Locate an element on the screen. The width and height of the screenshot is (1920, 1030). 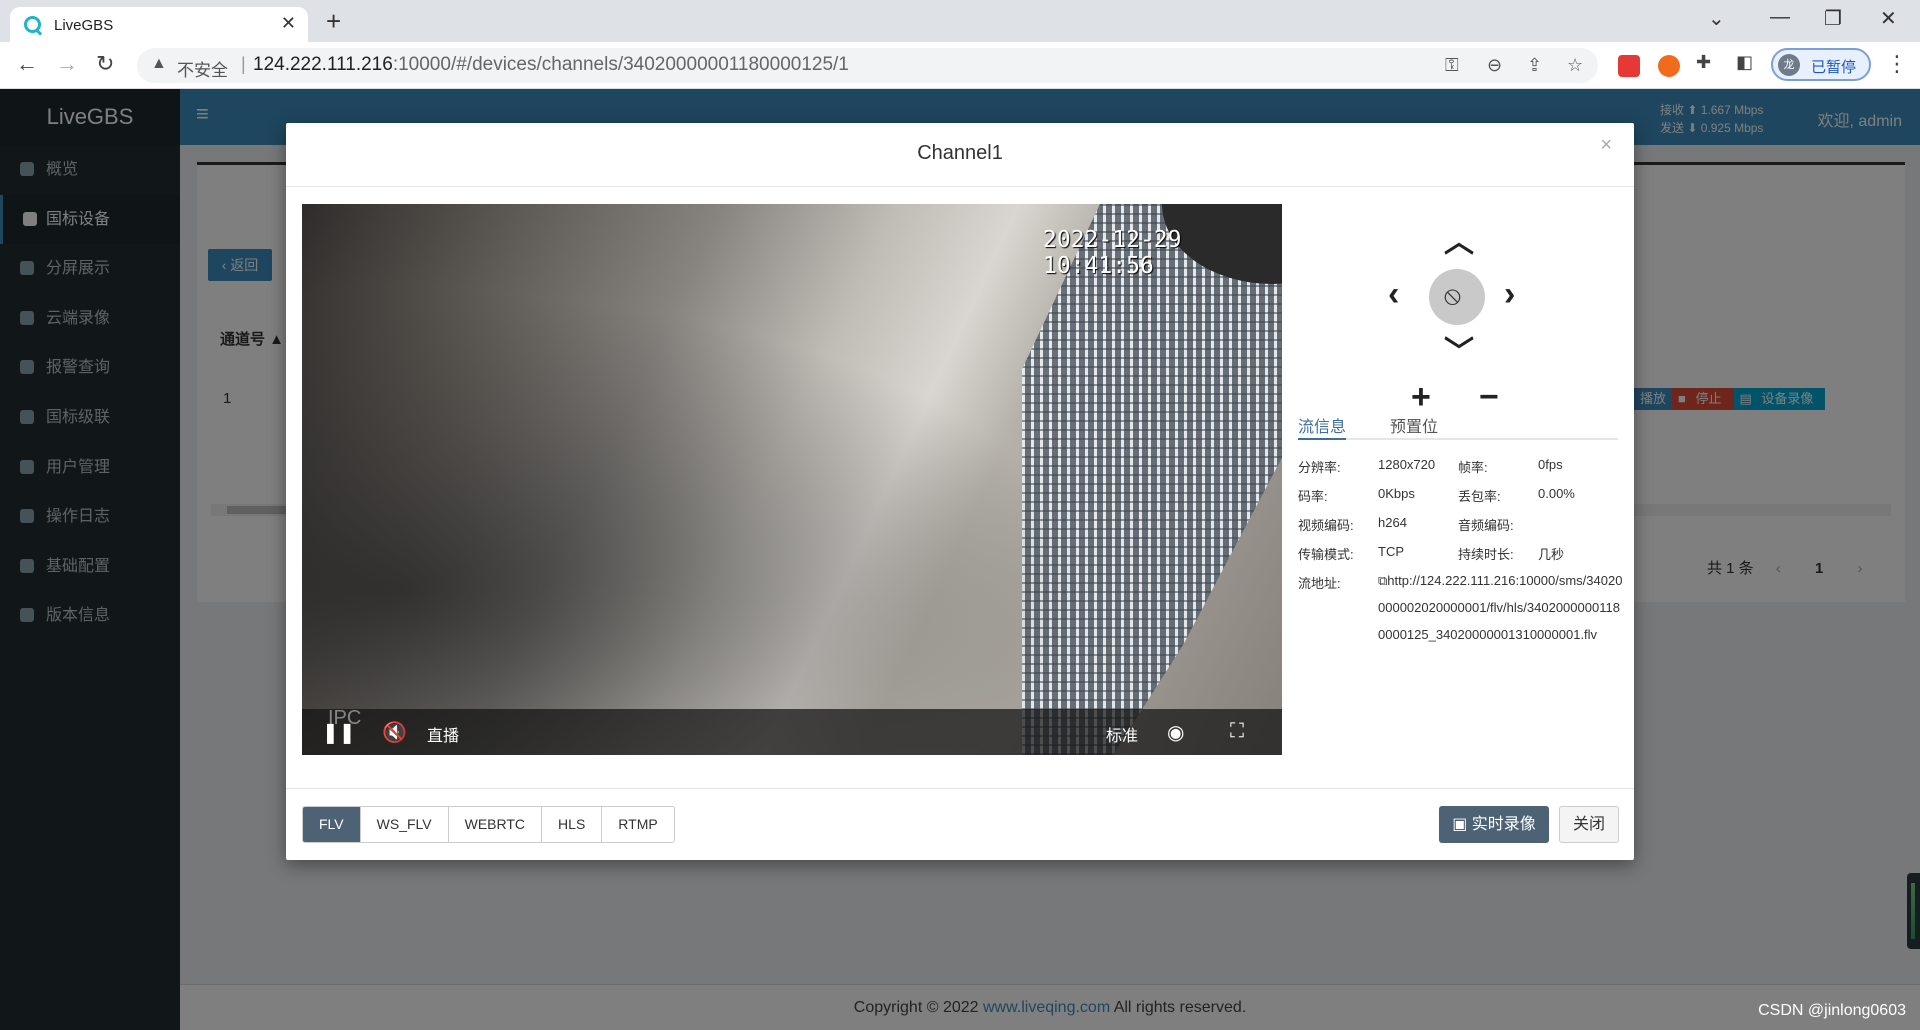
profile-button: 龙 已暂停 is located at coordinates (1821, 64).